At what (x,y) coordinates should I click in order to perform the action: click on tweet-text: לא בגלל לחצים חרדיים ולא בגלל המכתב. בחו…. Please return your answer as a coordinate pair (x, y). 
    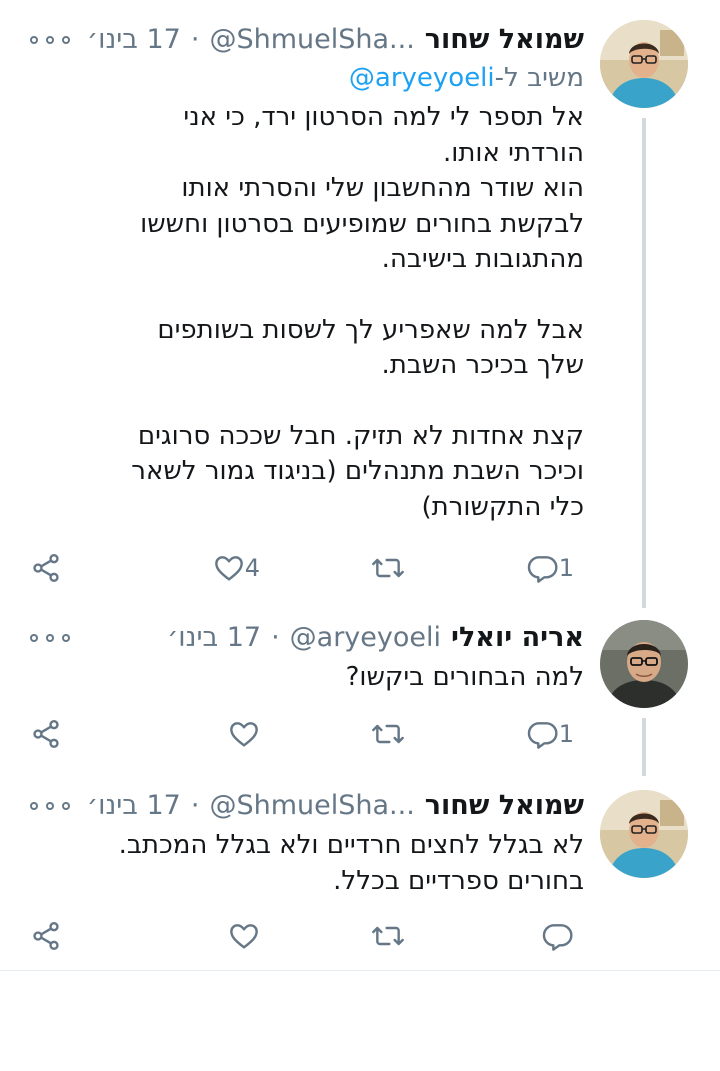
    Looking at the image, I should click on (349, 863).